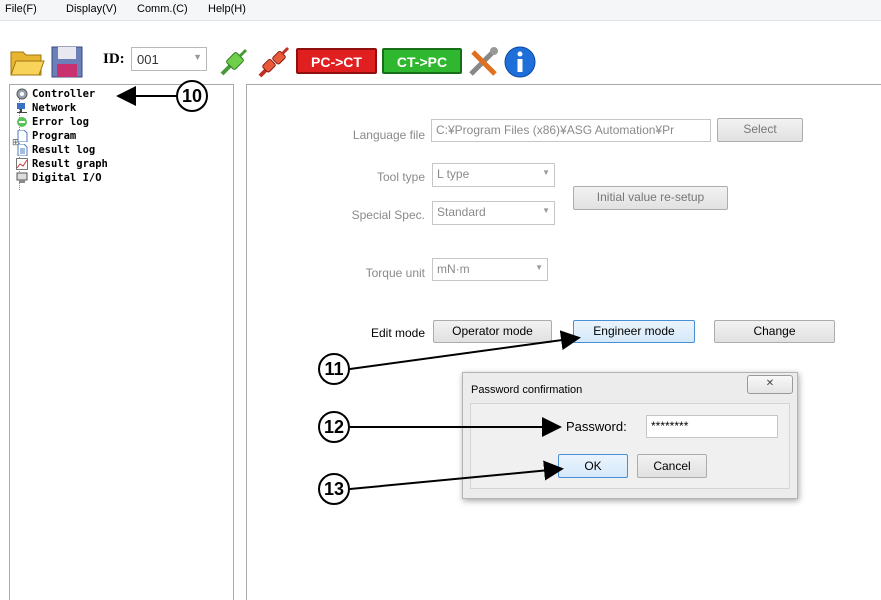 Image resolution: width=881 pixels, height=600 pixels. Describe the element at coordinates (334, 427) in the screenshot. I see `callout-12: 12` at that location.